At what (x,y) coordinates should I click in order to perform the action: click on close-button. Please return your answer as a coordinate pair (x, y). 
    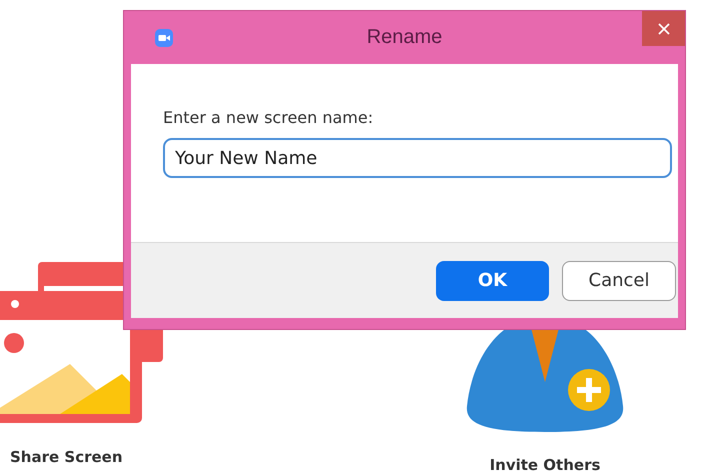
    Looking at the image, I should click on (663, 28).